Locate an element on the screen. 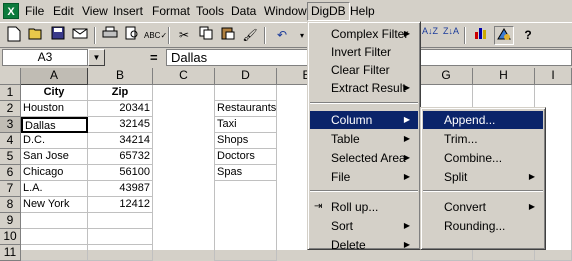  submenu-arrow-icon: ▶ is located at coordinates (406, 244).